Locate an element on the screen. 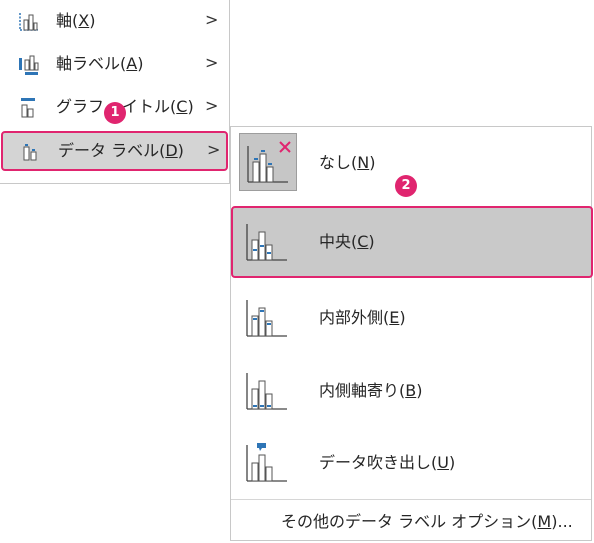 This screenshot has width=594, height=543. axis-icon is located at coordinates (29, 22).